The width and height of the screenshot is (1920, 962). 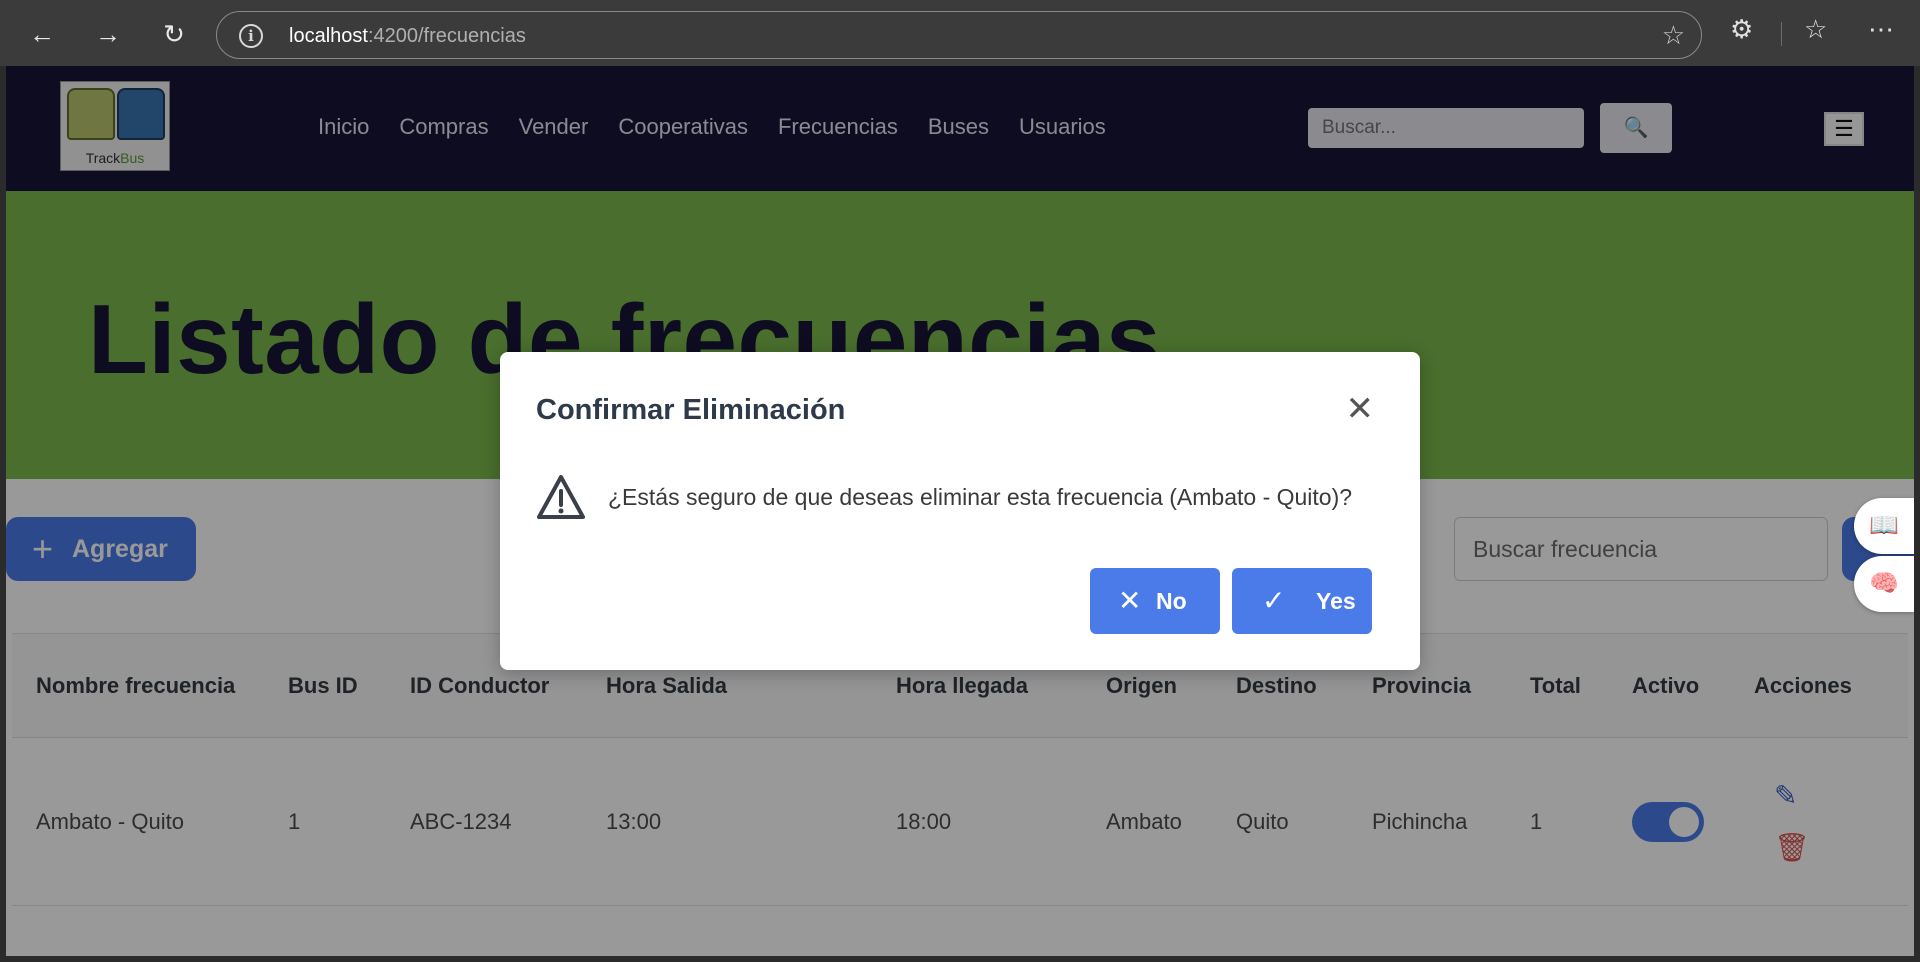 I want to click on ai-brain-icon: 🧠, so click(x=1884, y=584).